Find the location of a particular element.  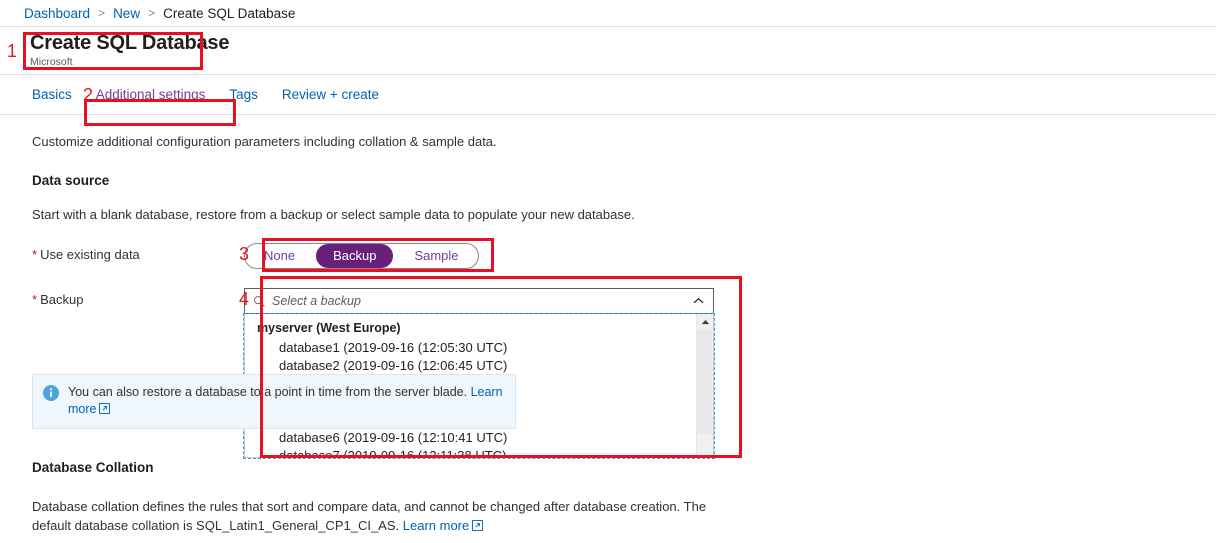

backup-search-input: Select a backup is located at coordinates (479, 301).